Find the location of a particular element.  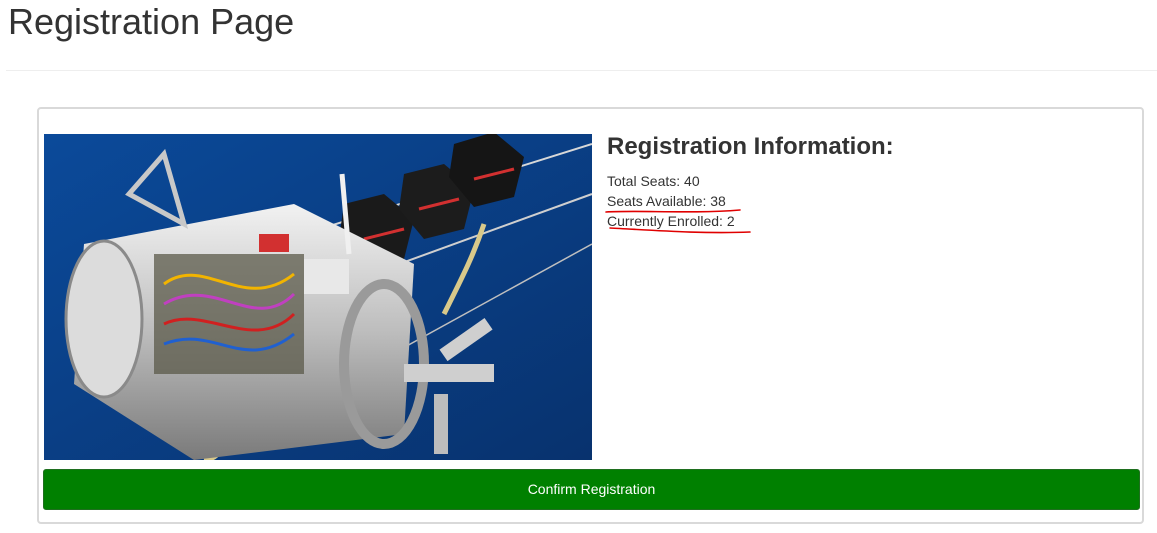

page-title: Registration Page is located at coordinates (151, 21).